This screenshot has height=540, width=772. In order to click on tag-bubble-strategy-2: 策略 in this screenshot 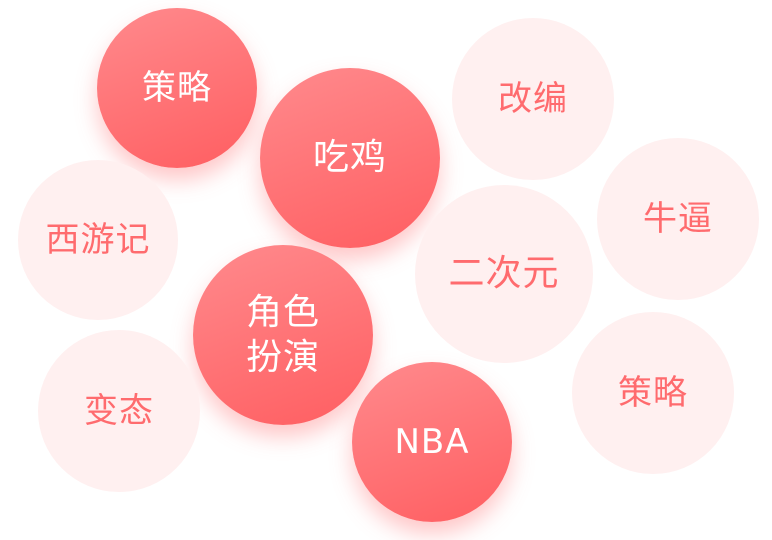, I will do `click(653, 393)`.